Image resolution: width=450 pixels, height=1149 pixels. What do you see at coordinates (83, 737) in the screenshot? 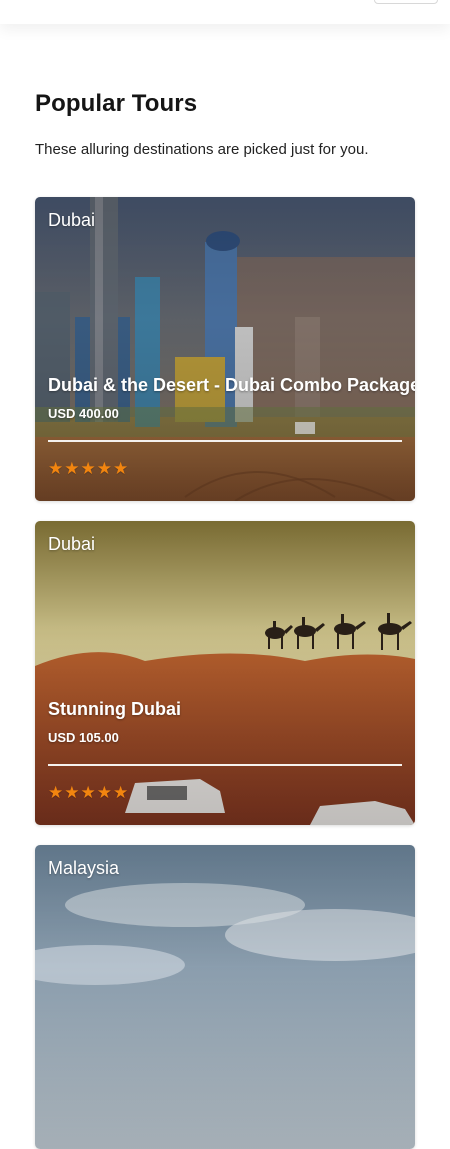
I see `tour-price: USD 105.00` at bounding box center [83, 737].